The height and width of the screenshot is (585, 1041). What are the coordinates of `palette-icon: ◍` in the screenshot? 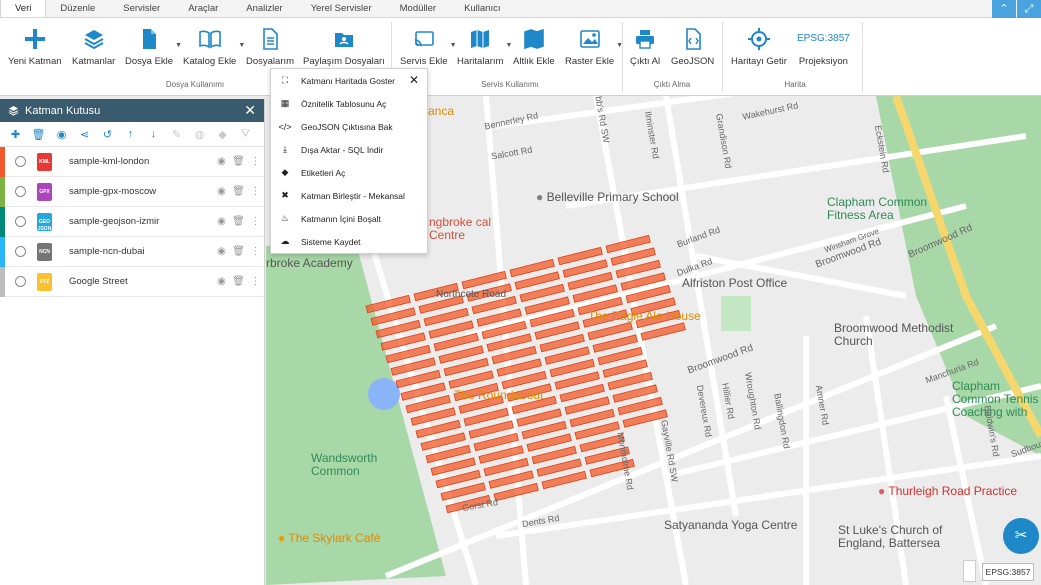 It's located at (199, 134).